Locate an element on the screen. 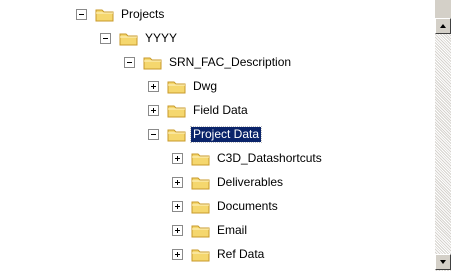 This screenshot has height=271, width=451. scrollbar-thumb is located at coordinates (443, 9).